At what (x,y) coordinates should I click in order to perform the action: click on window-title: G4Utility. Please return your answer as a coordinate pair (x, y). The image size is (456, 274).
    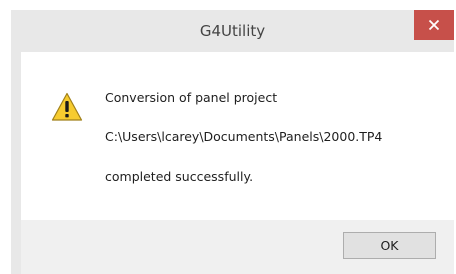
    Looking at the image, I should click on (232, 31).